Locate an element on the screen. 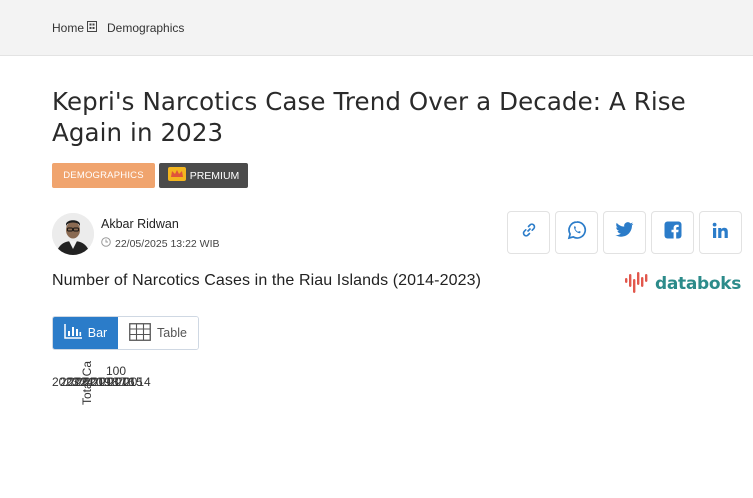  share-facebook-button is located at coordinates (672, 232).